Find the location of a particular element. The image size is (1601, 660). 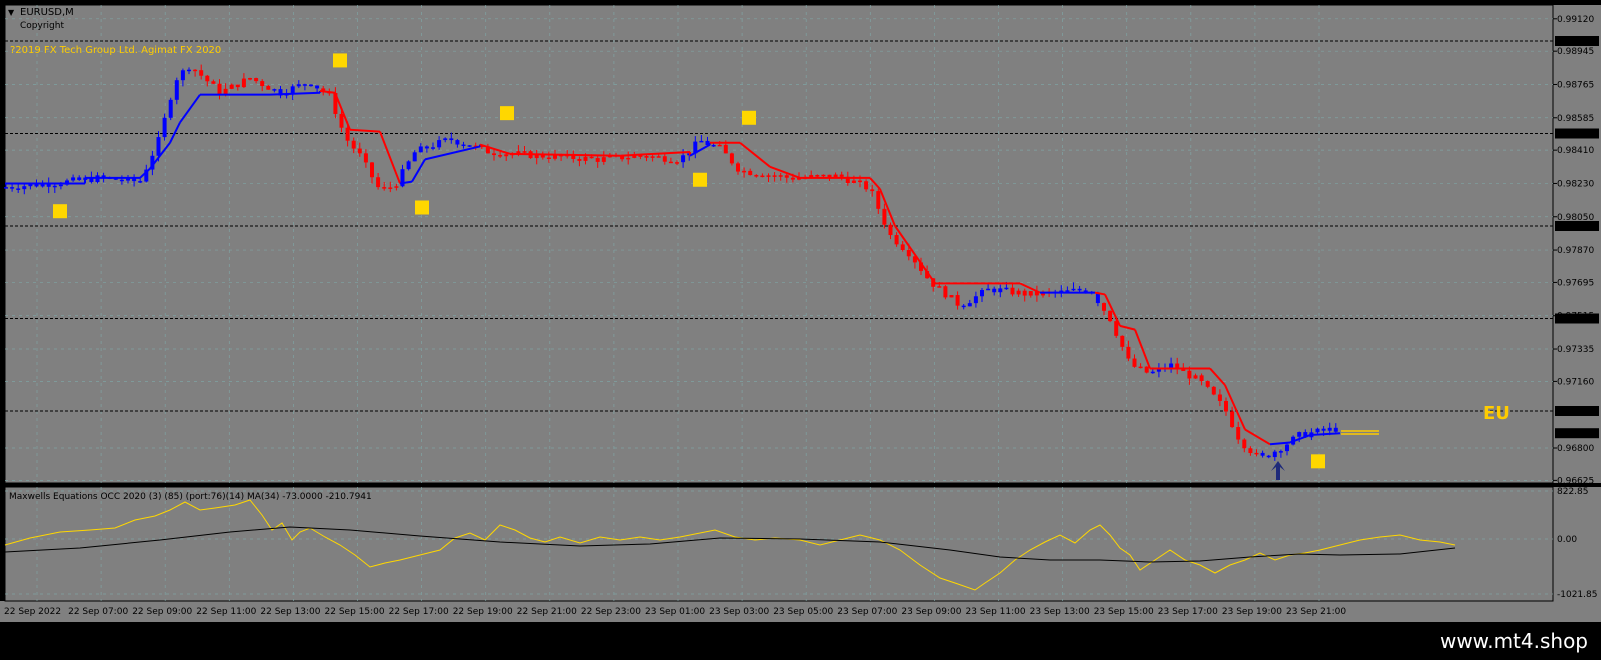

copyright-label: Copyright is located at coordinates (42, 26).